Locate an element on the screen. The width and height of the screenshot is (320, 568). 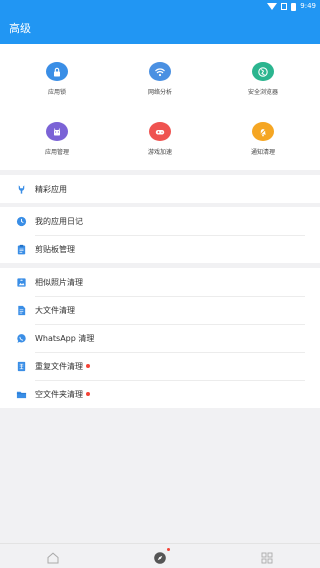
gamepad-icon is located at coordinates (160, 131).